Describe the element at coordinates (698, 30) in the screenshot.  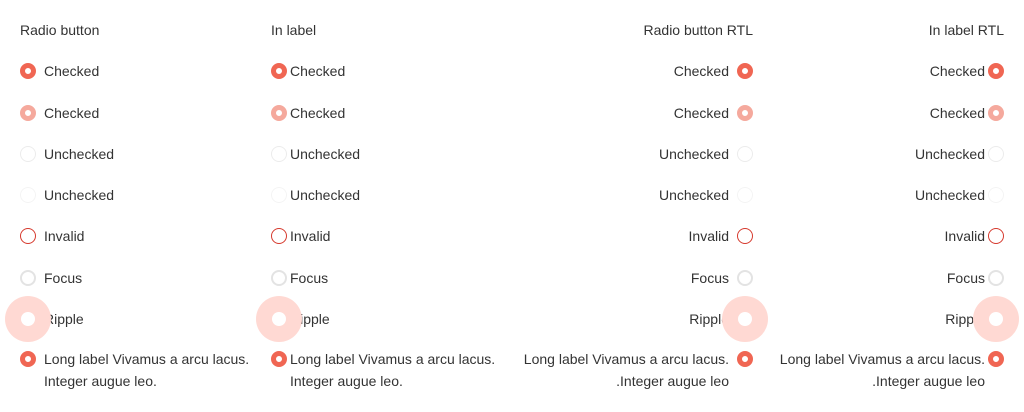
I see `column-heading: Radio button RTL` at that location.